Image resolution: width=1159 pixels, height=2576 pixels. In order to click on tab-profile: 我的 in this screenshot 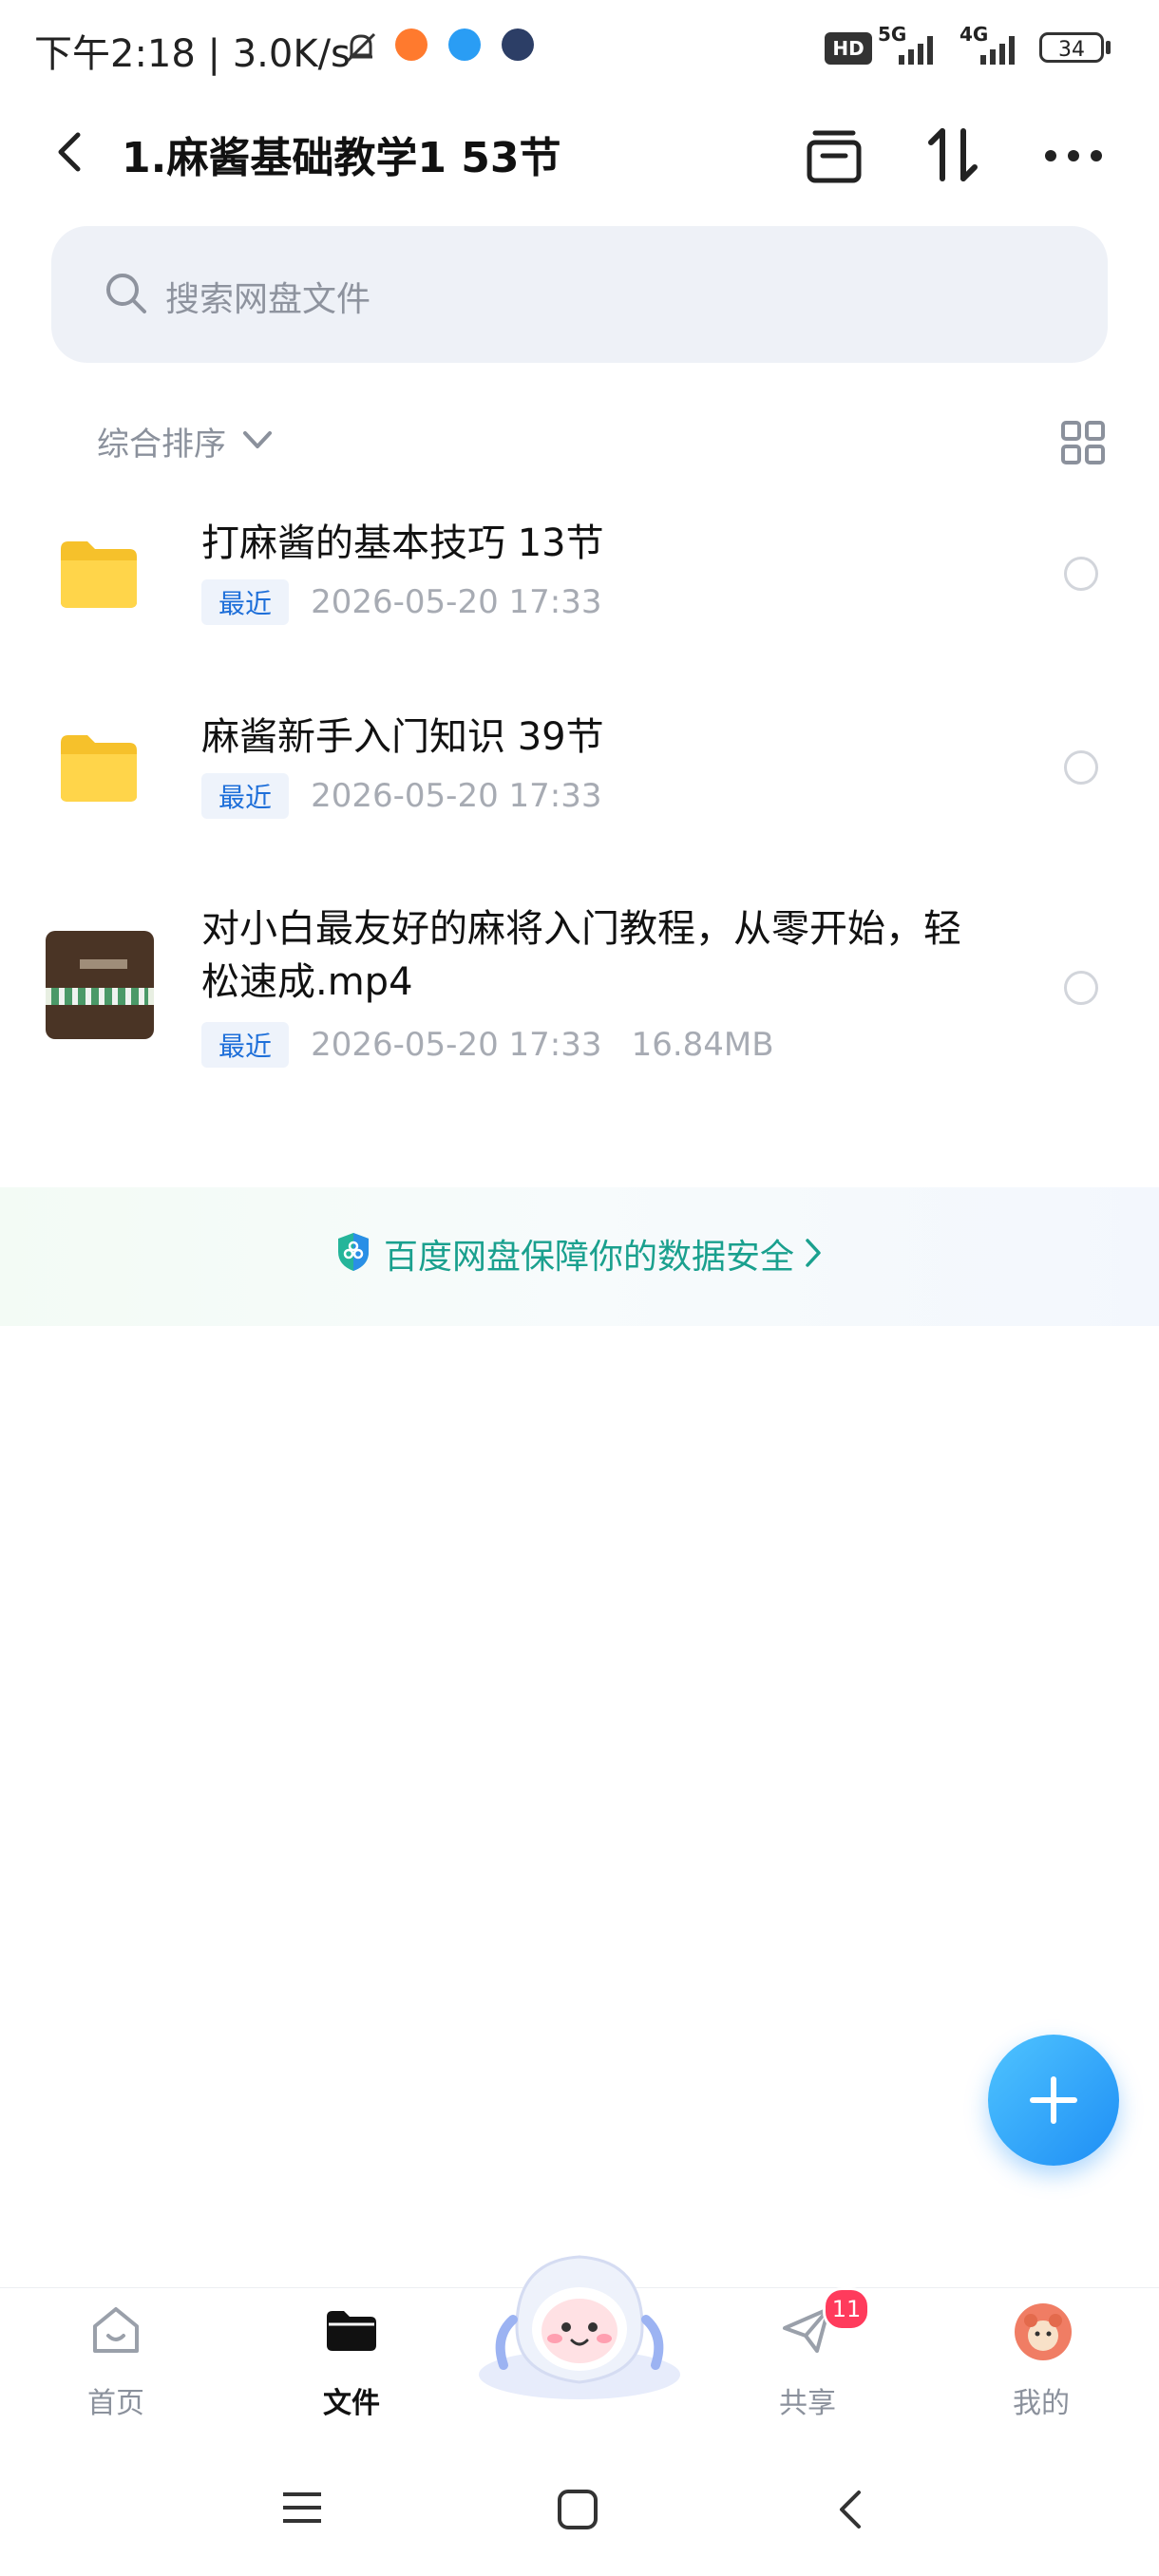, I will do `click(1041, 2354)`.